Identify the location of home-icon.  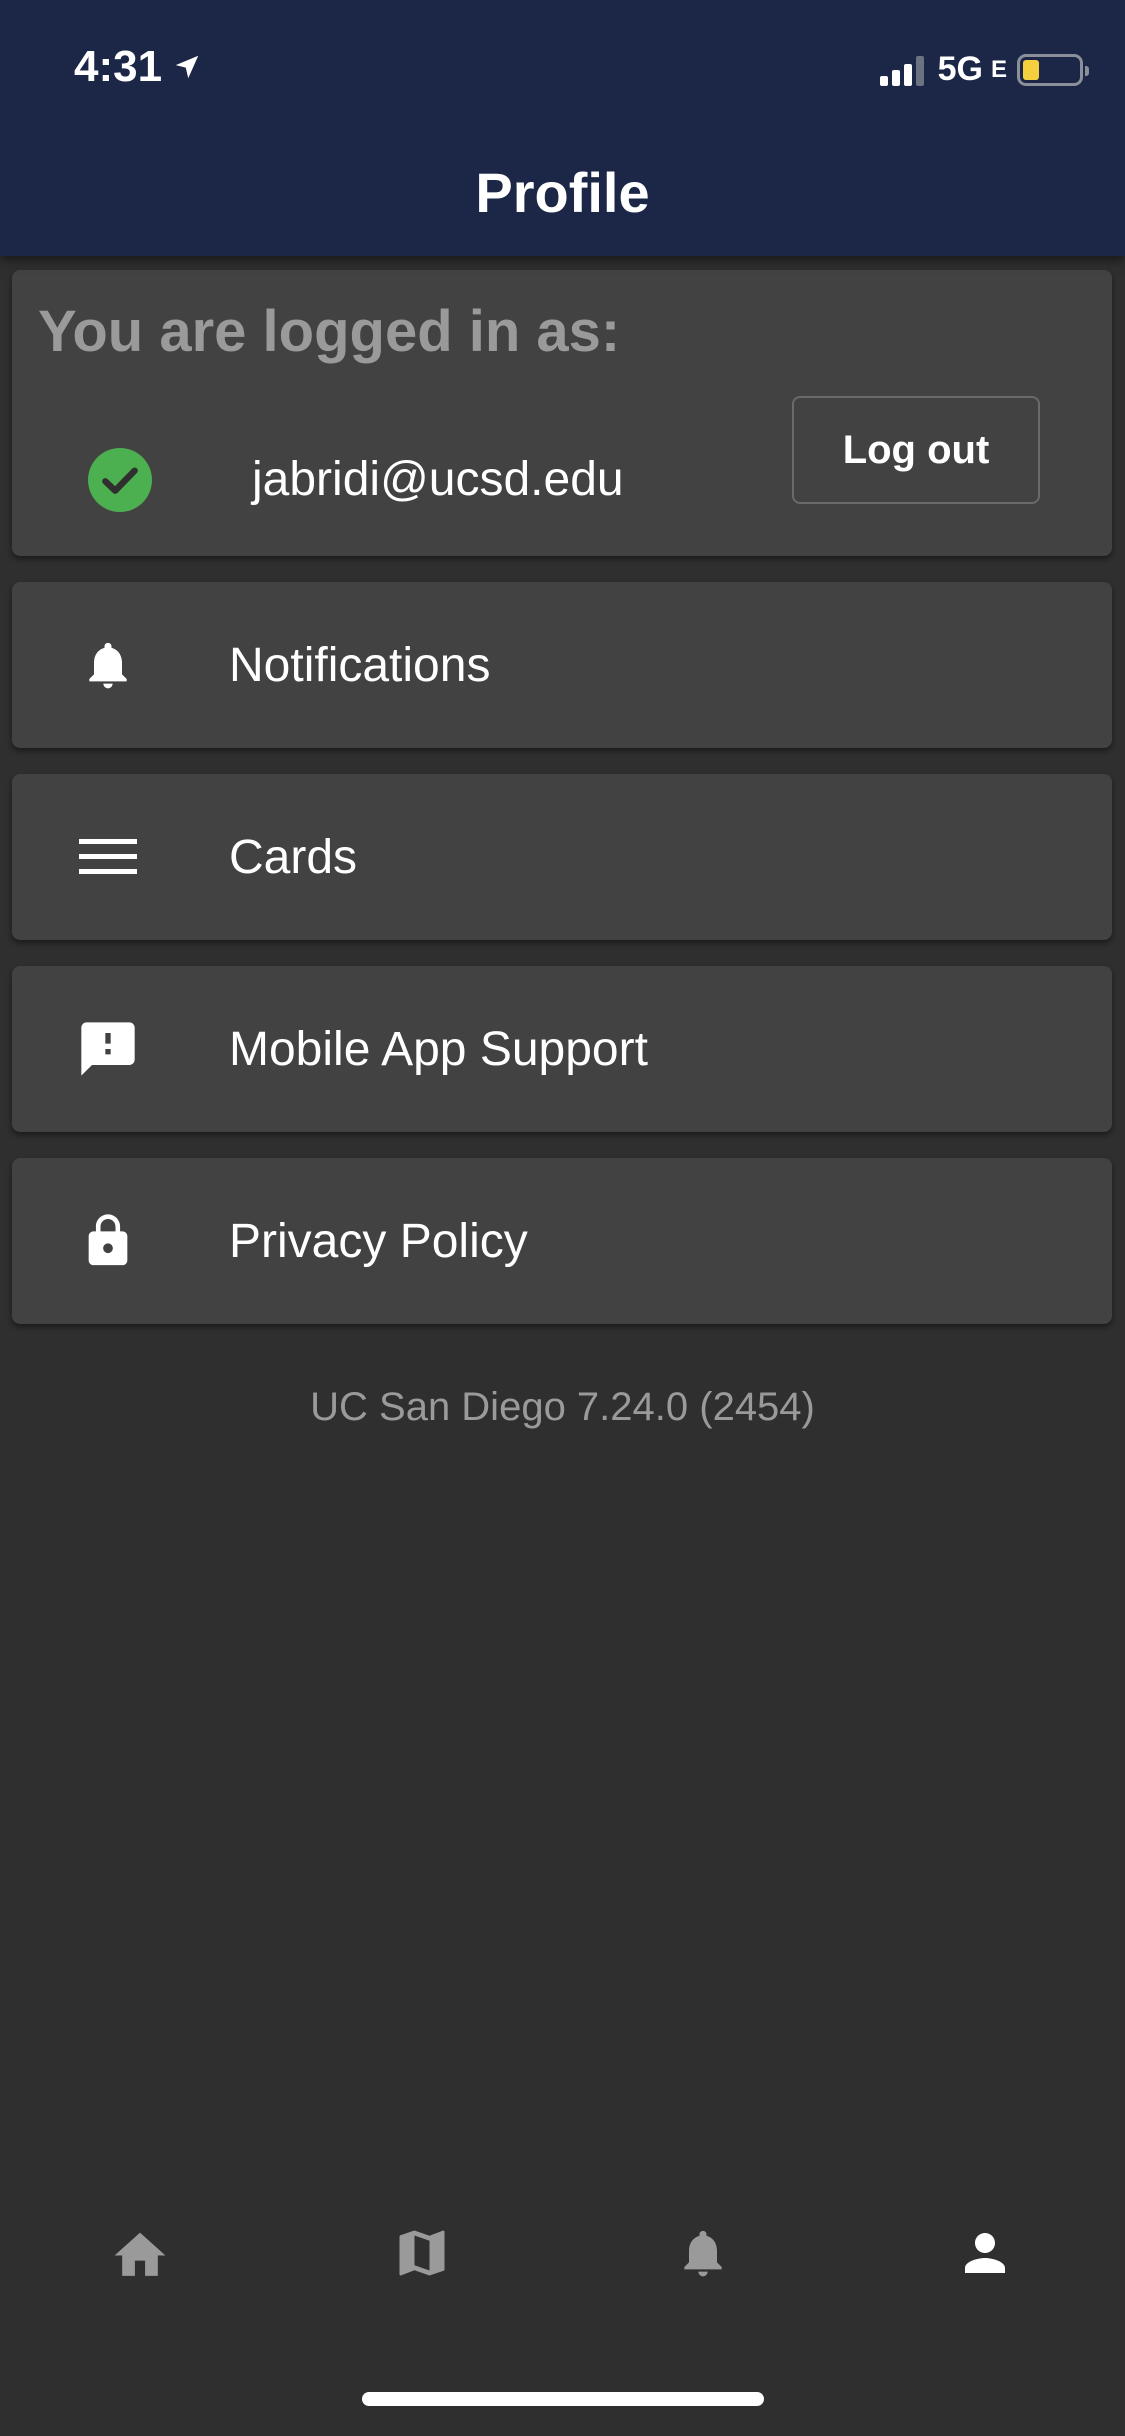
(140, 2254).